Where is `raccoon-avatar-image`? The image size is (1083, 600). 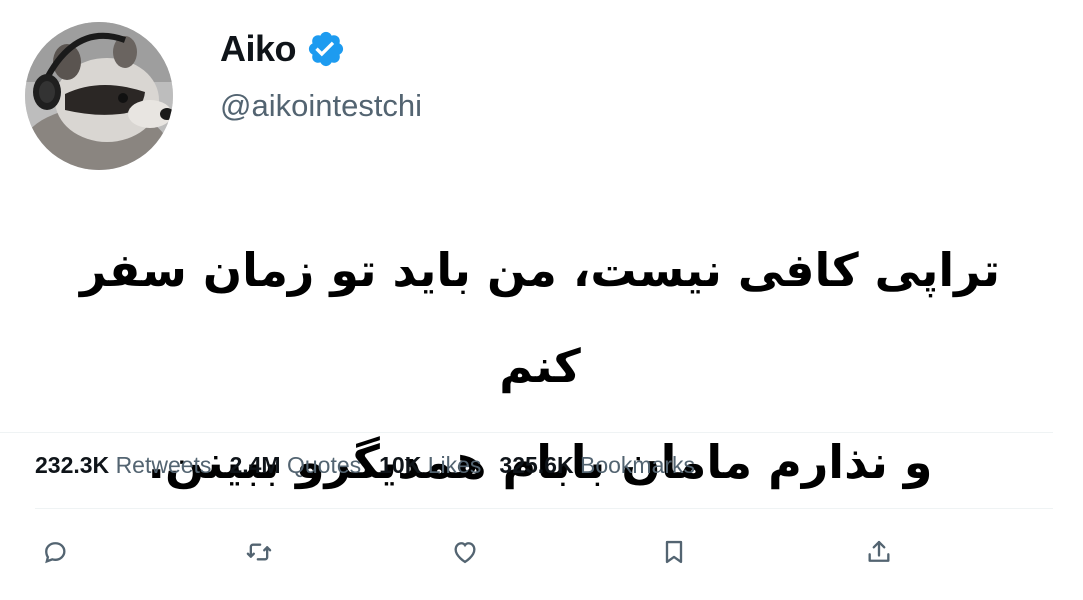 raccoon-avatar-image is located at coordinates (99, 96).